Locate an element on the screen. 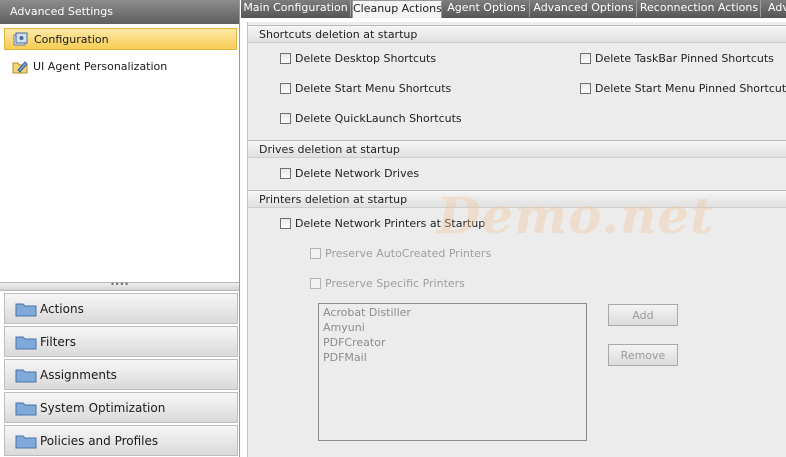 Image resolution: width=786 pixels, height=457 pixels. checkbox-label: Delete TaskBar Pinned Shortcuts is located at coordinates (684, 58).